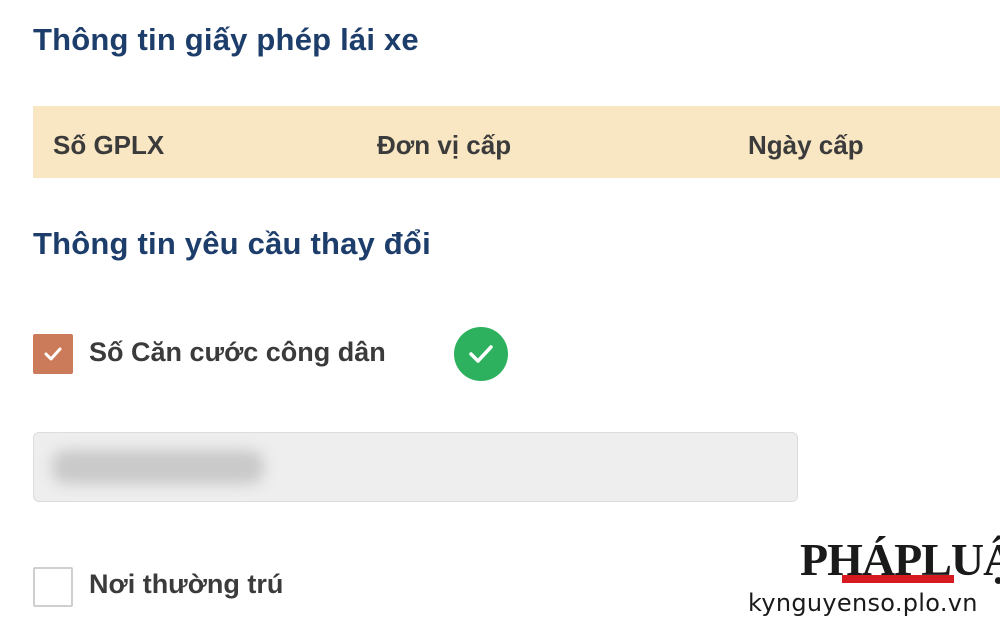 The width and height of the screenshot is (1000, 635). Describe the element at coordinates (481, 354) in the screenshot. I see `check-circle-icon` at that location.